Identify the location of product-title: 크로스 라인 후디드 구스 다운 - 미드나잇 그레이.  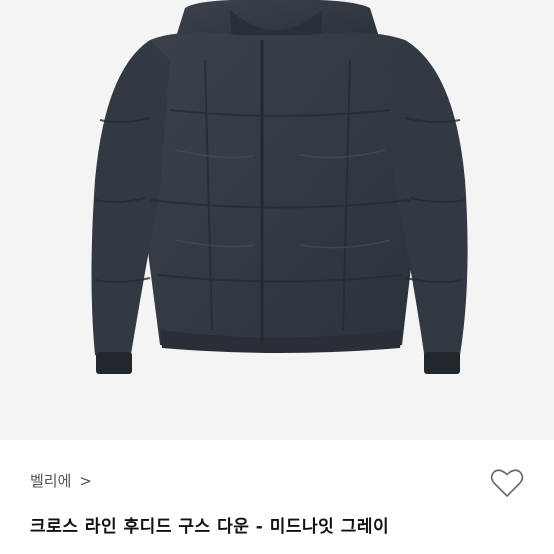
(210, 527).